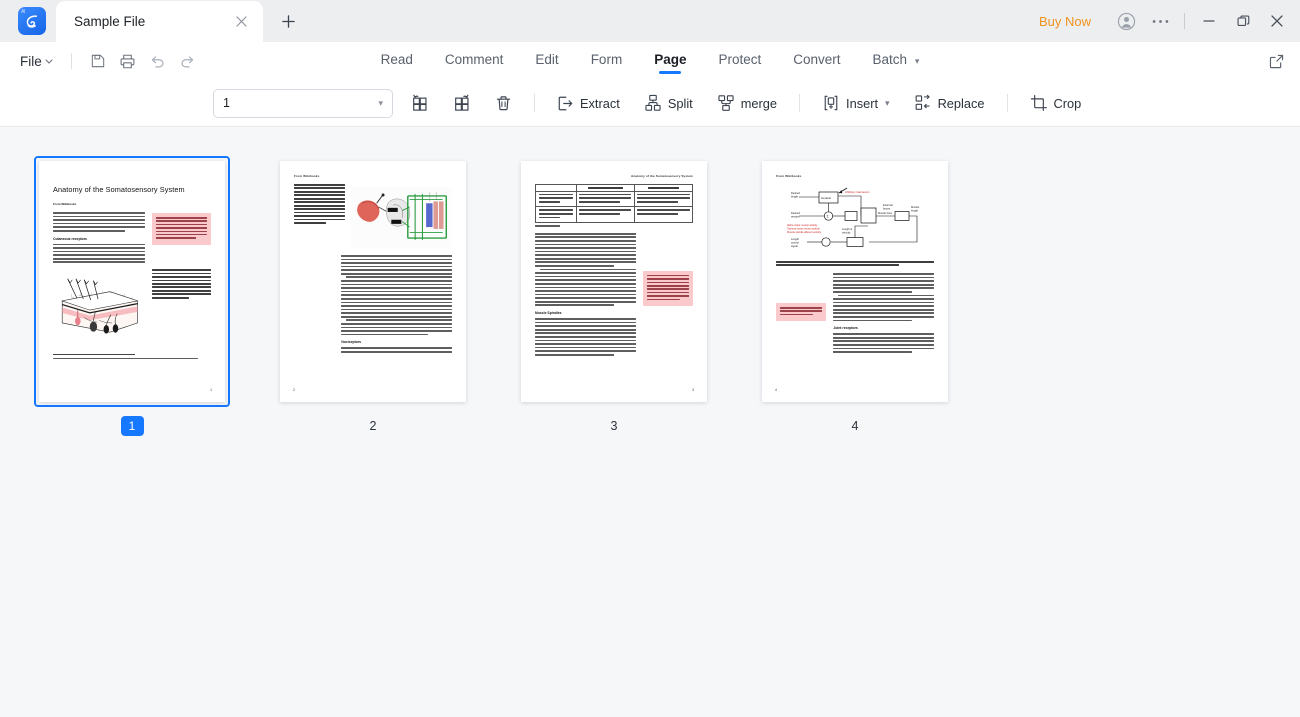  What do you see at coordinates (320, 217) in the screenshot?
I see `page2-figure-caption` at bounding box center [320, 217].